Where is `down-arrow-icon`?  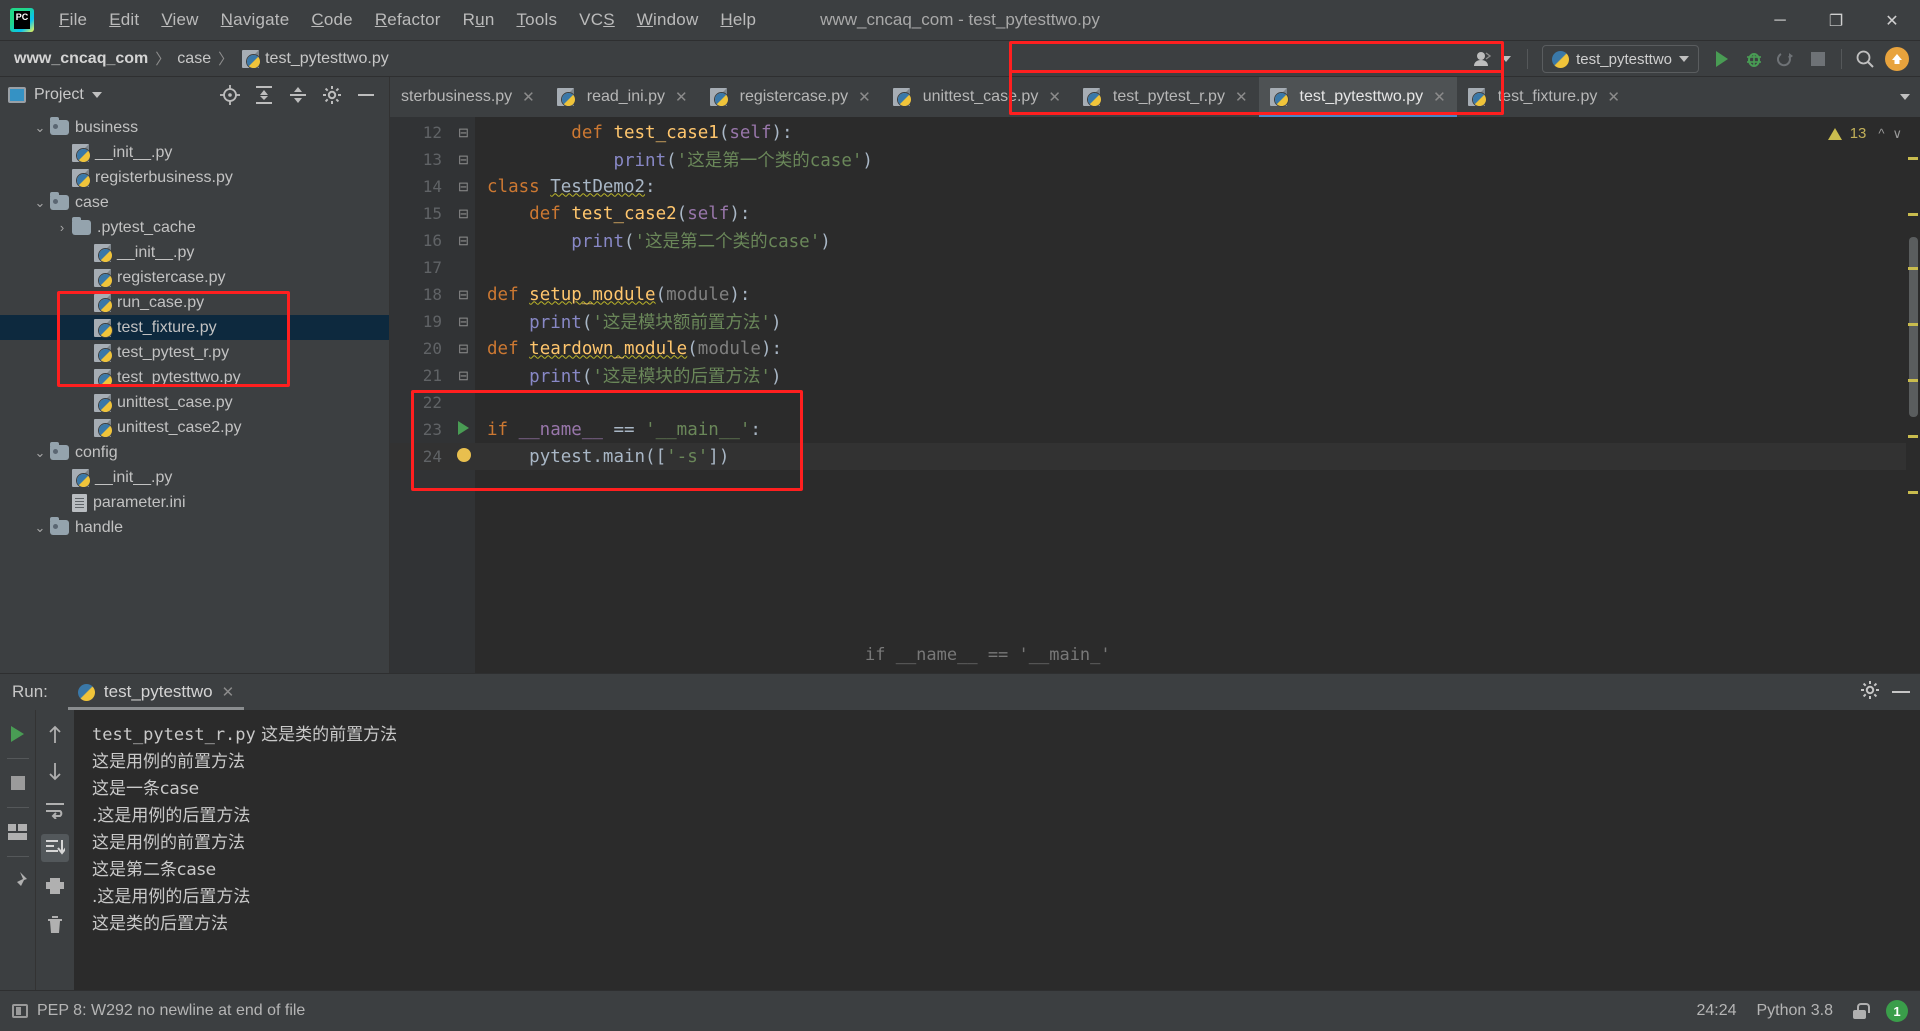
down-arrow-icon is located at coordinates (55, 772).